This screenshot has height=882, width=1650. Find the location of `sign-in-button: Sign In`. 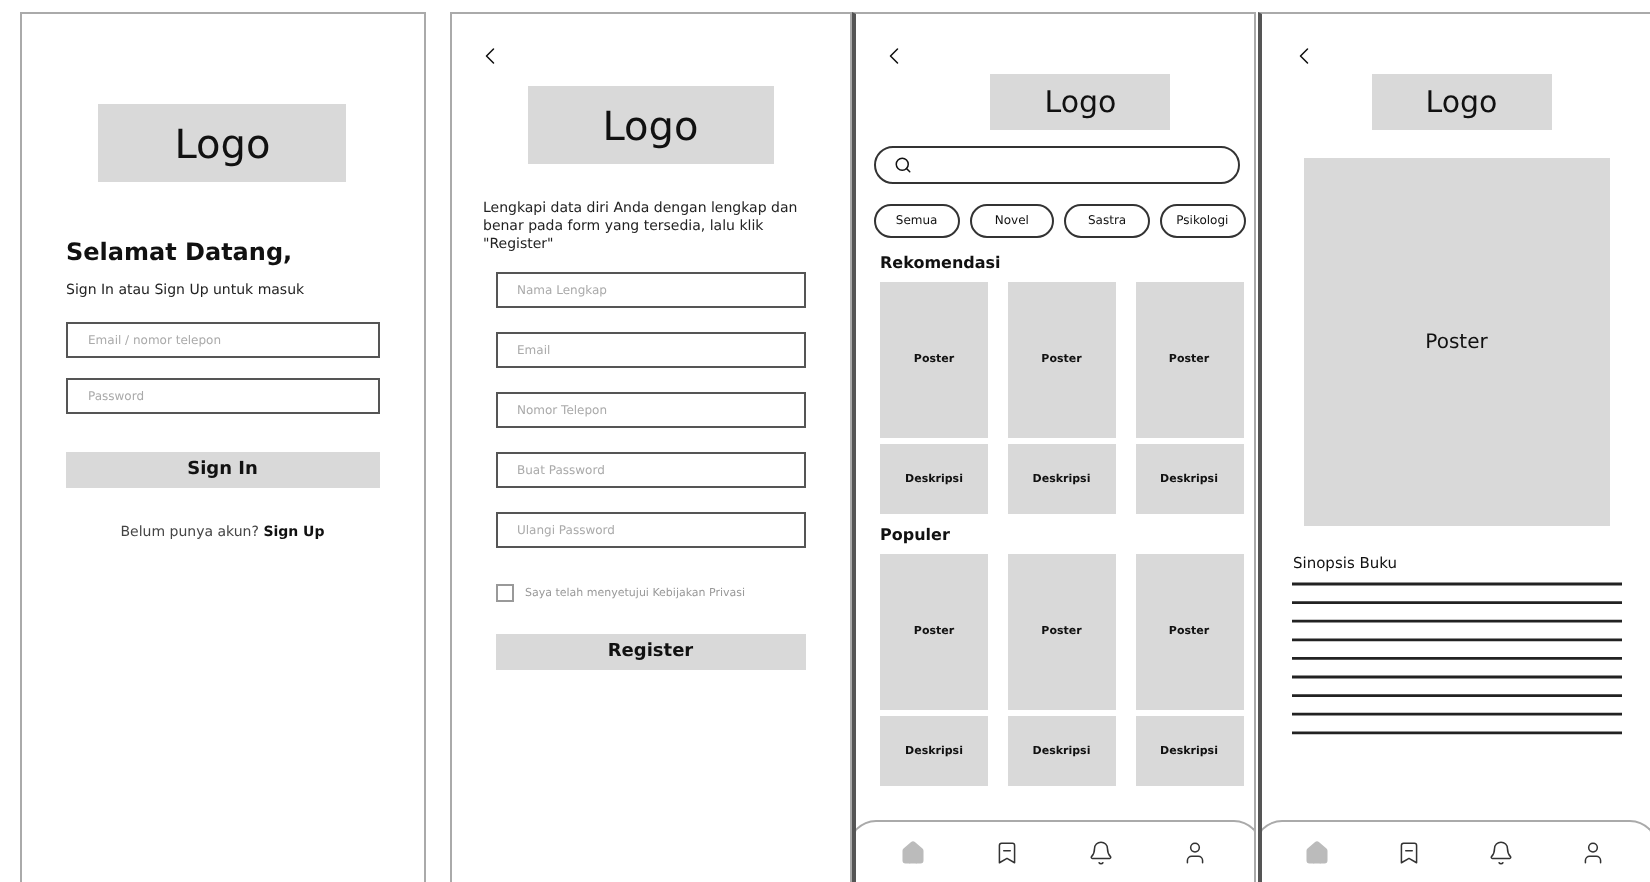

sign-in-button: Sign In is located at coordinates (222, 470).